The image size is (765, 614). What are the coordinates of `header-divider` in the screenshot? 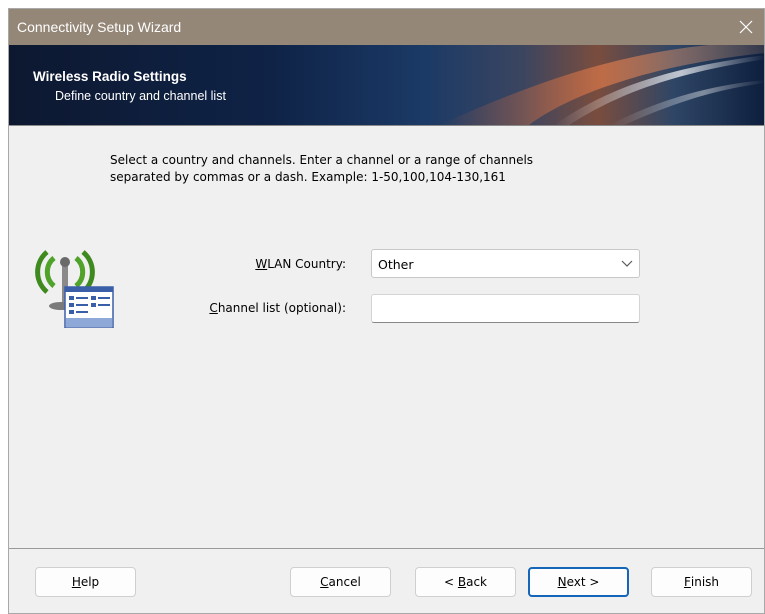 It's located at (386, 125).